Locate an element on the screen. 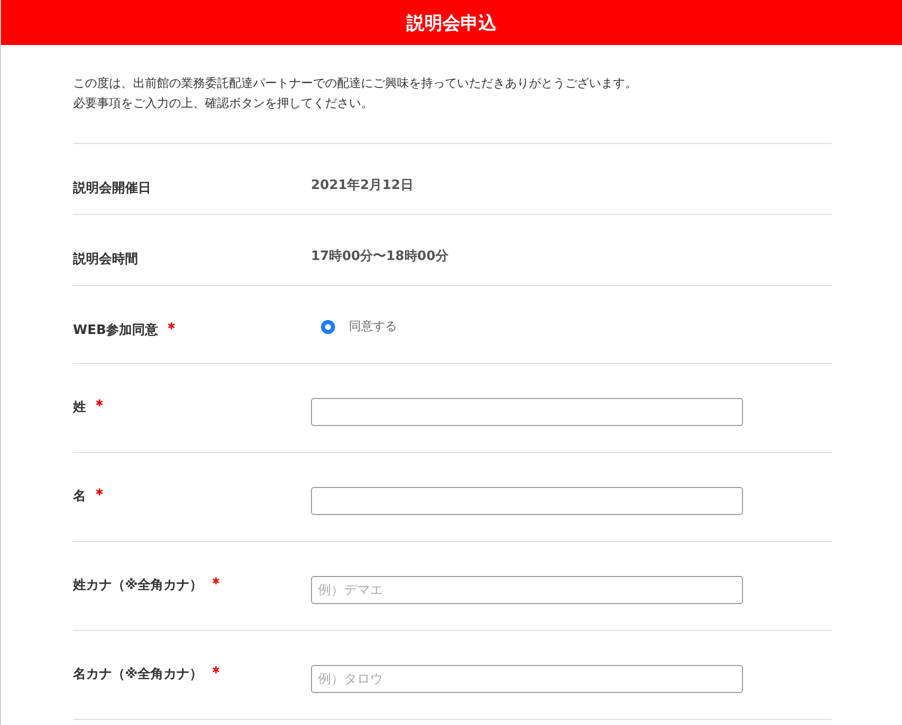 The image size is (902, 725). field-label: 名 is located at coordinates (79, 496).